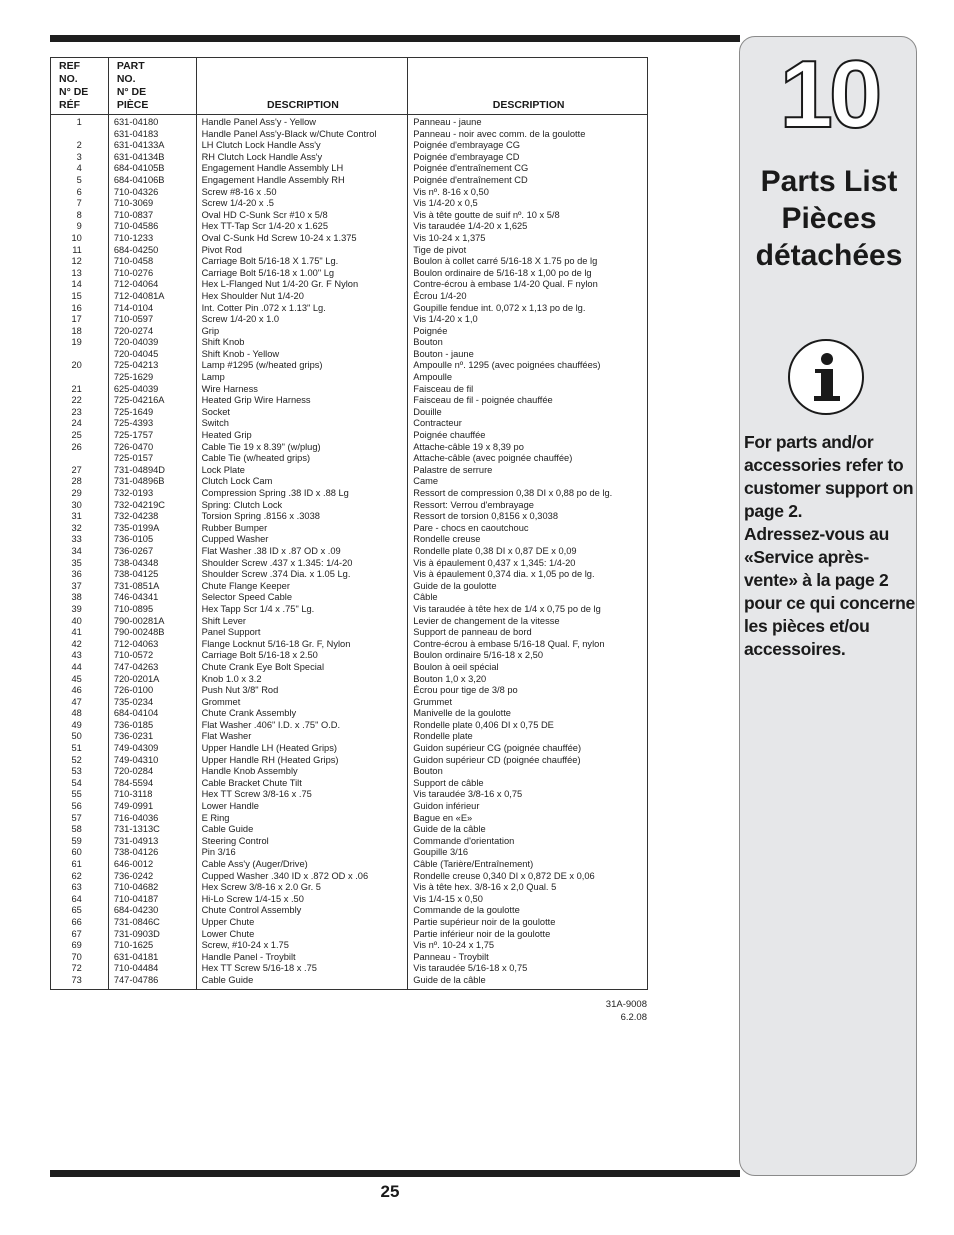 This screenshot has height=1235, width=954. I want to click on description-en-cell: Upper Handle RH (Heated Grips), so click(301, 760).